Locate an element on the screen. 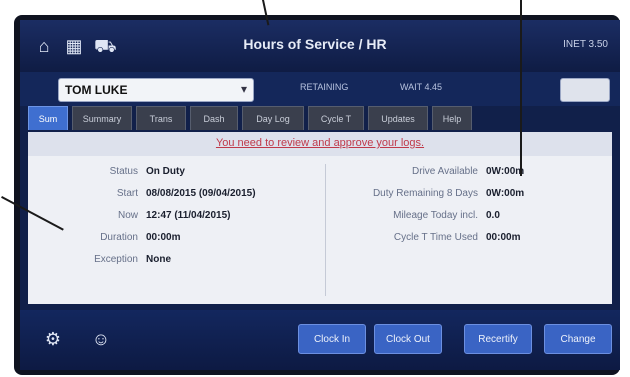 This screenshot has height=377, width=630. change-button: Change is located at coordinates (578, 339).